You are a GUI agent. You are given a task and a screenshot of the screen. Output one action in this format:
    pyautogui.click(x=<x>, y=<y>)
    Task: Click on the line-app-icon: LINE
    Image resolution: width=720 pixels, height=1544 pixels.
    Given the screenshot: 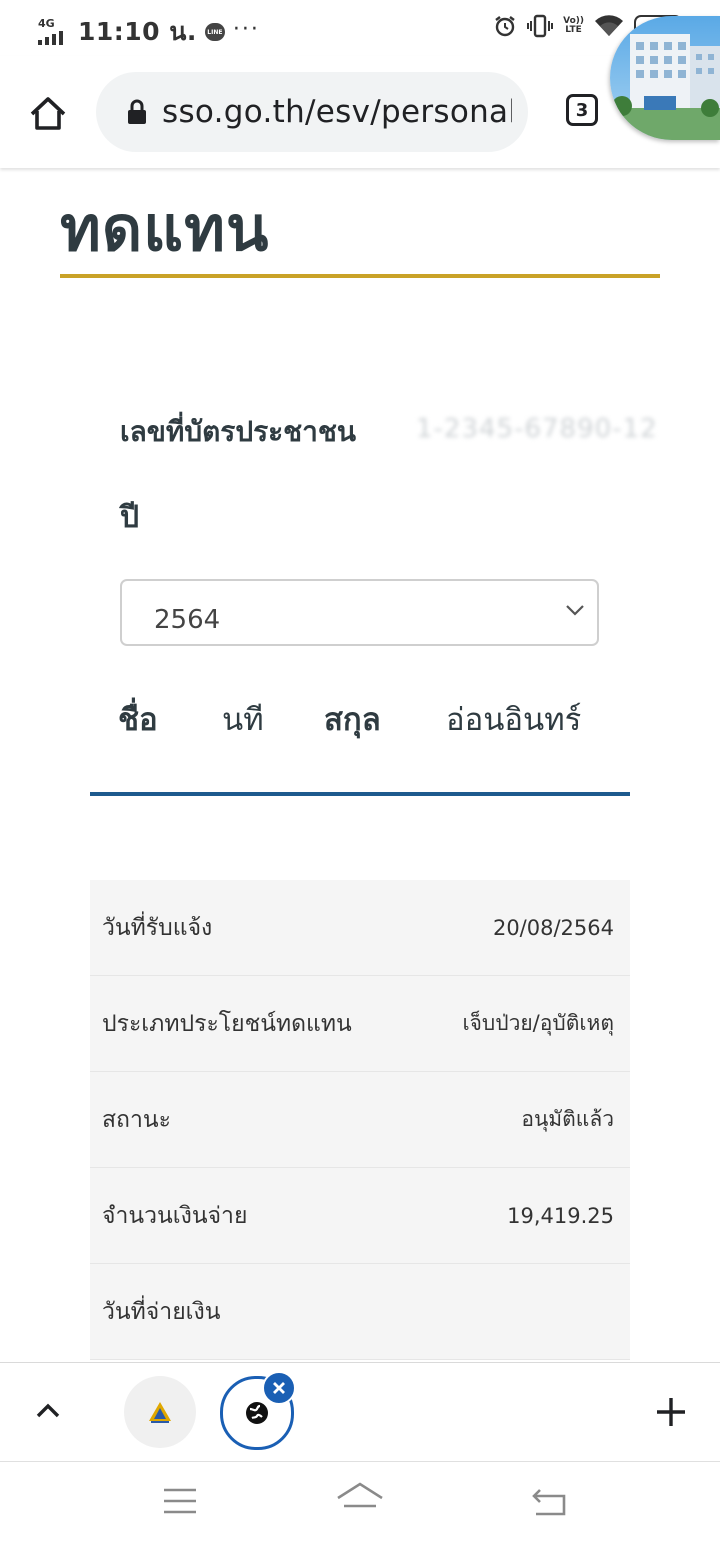 What is the action you would take?
    pyautogui.click(x=214, y=32)
    